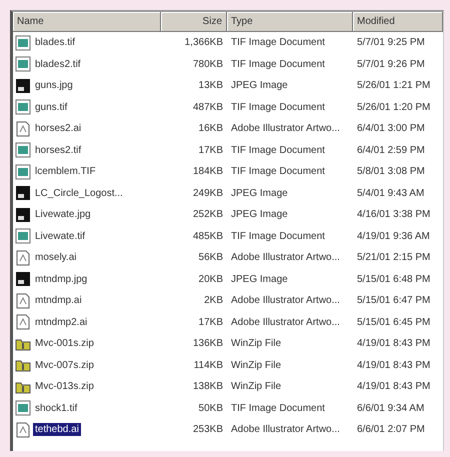  Describe the element at coordinates (211, 258) in the screenshot. I see `file-size: 56KB` at that location.